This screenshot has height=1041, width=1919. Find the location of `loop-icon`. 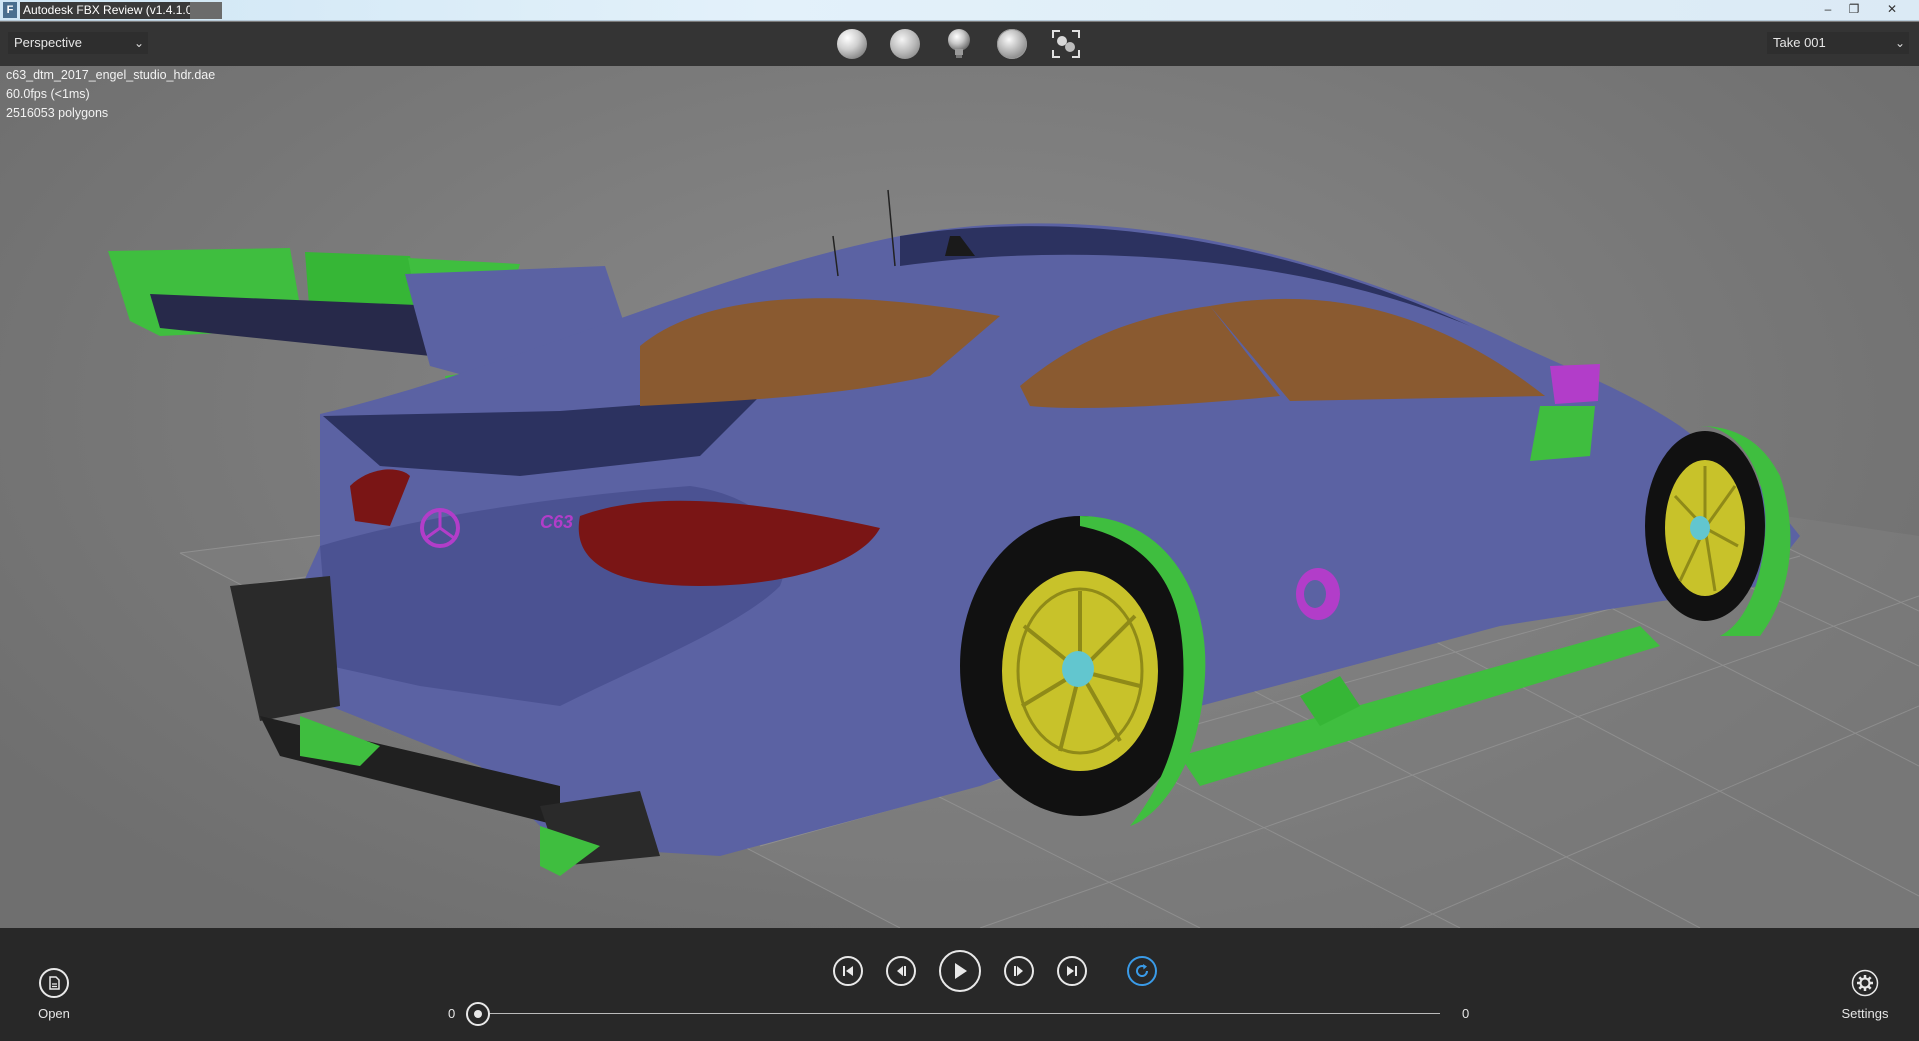

loop-icon is located at coordinates (1142, 970).